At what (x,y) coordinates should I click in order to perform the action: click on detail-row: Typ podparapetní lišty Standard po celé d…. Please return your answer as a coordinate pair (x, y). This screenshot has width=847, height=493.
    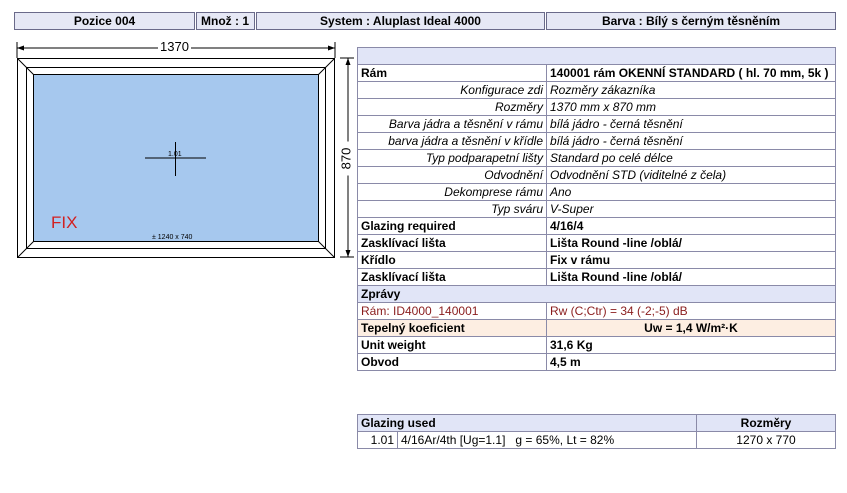
    Looking at the image, I should click on (596, 157).